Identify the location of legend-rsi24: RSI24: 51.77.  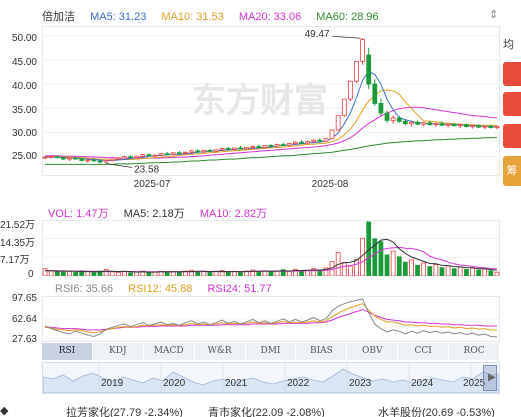
(239, 289).